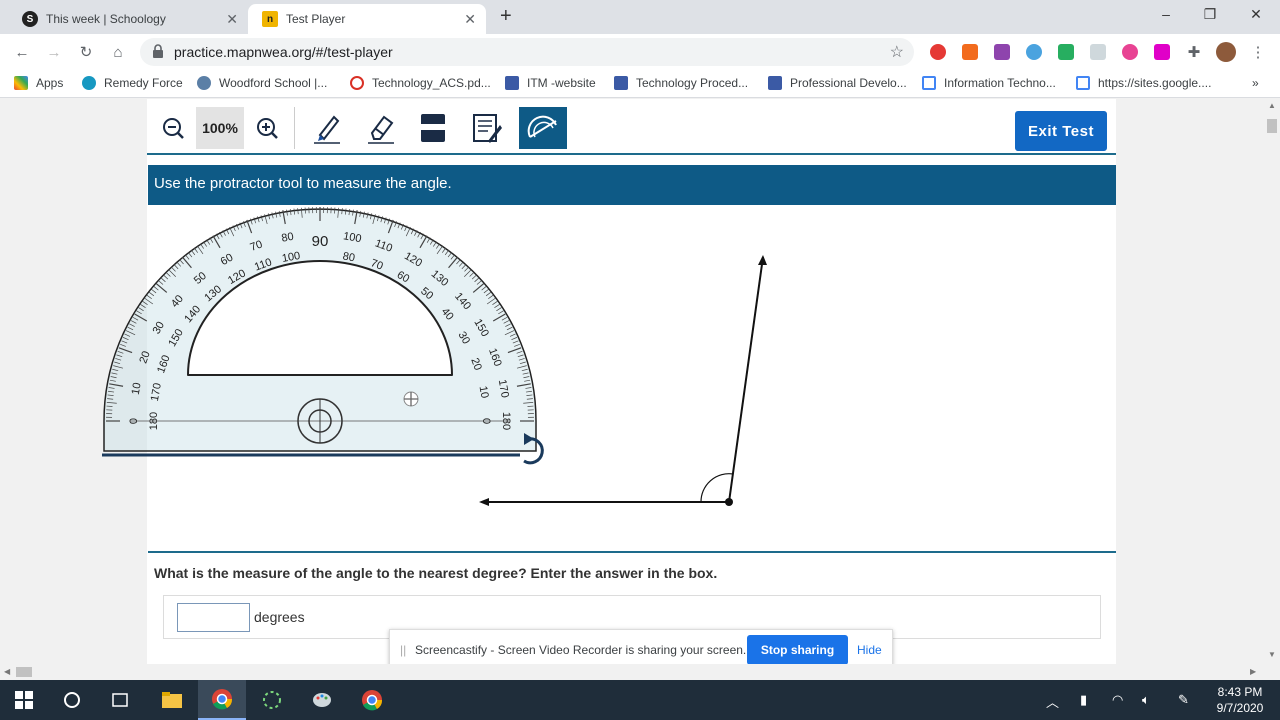 The image size is (1280, 720). What do you see at coordinates (411, 399) in the screenshot?
I see `move-handle-icon` at bounding box center [411, 399].